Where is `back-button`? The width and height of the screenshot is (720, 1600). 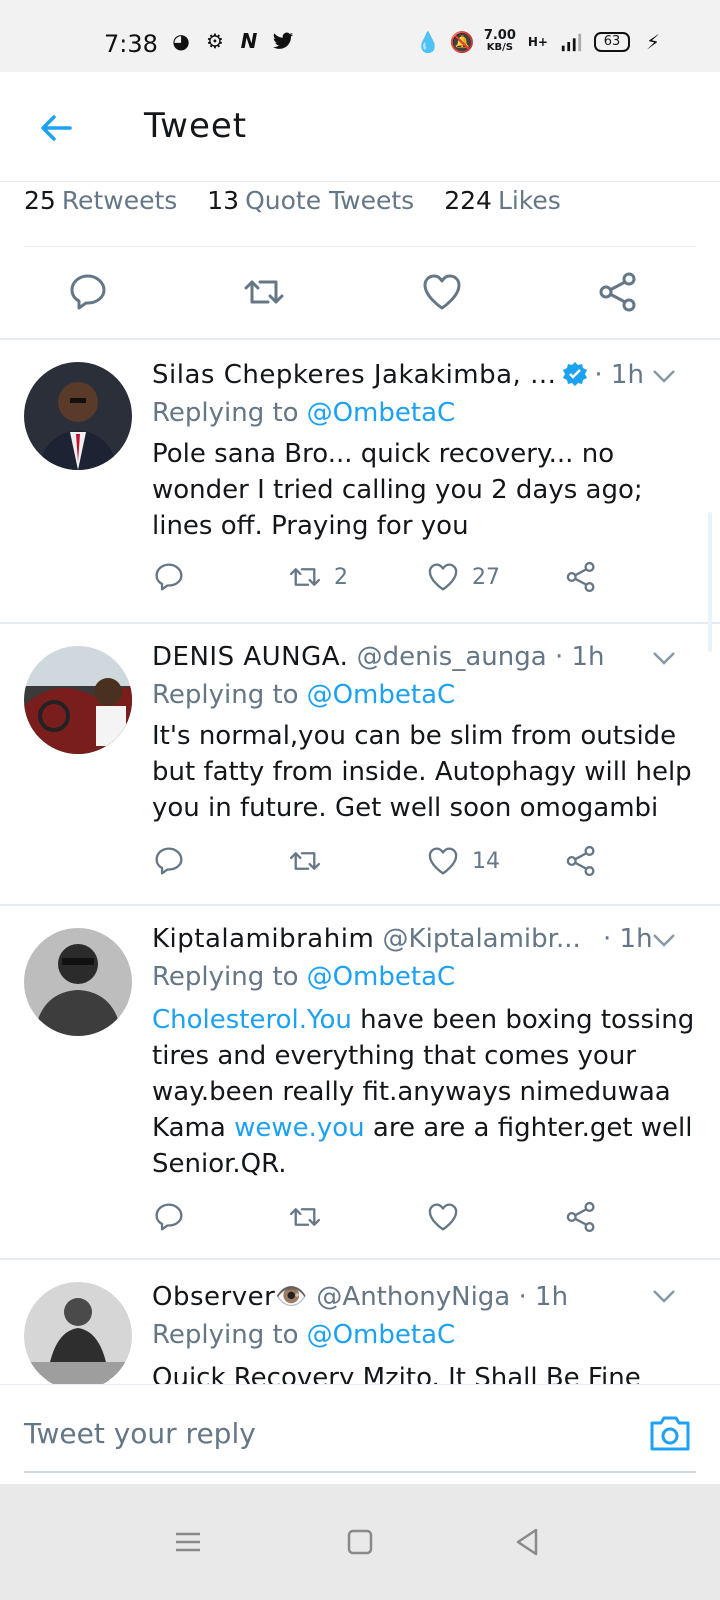
back-button is located at coordinates (56, 128).